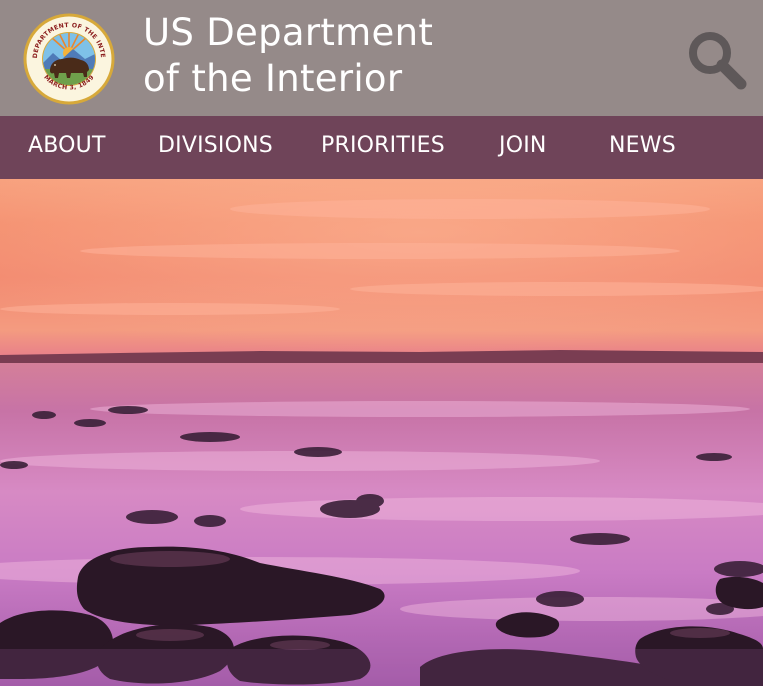  Describe the element at coordinates (273, 78) in the screenshot. I see `site-title-line-2: of the Interior` at that location.